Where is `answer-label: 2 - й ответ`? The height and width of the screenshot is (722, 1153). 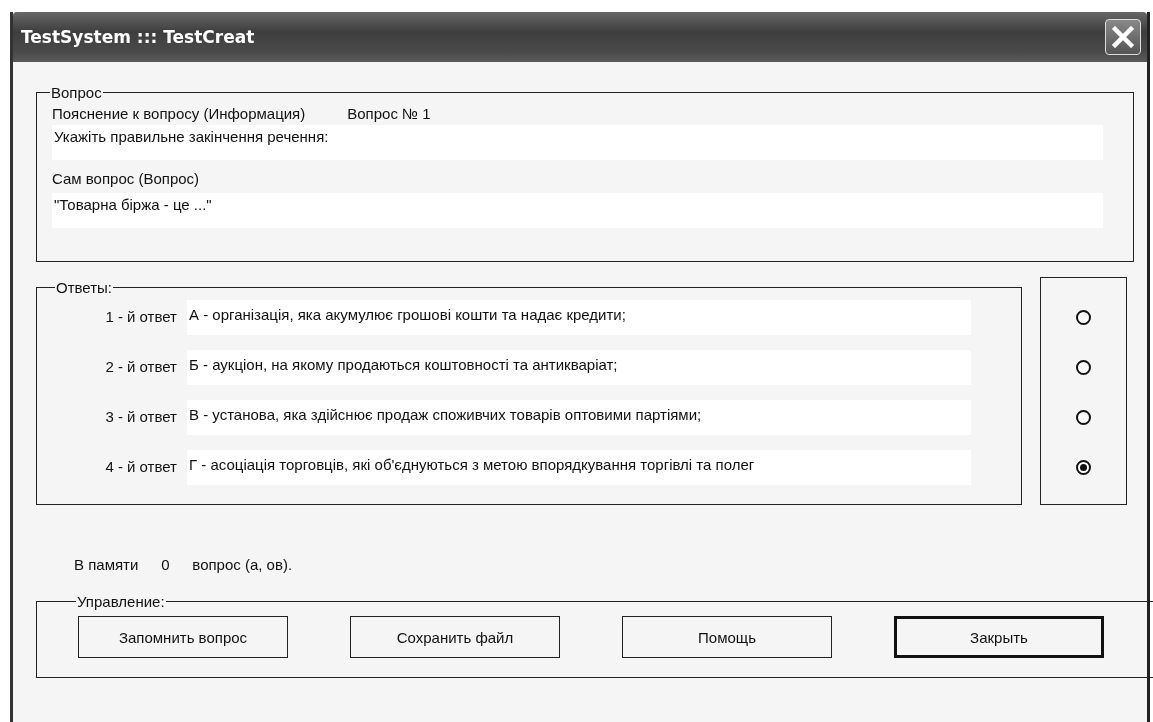 answer-label: 2 - й ответ is located at coordinates (140, 366).